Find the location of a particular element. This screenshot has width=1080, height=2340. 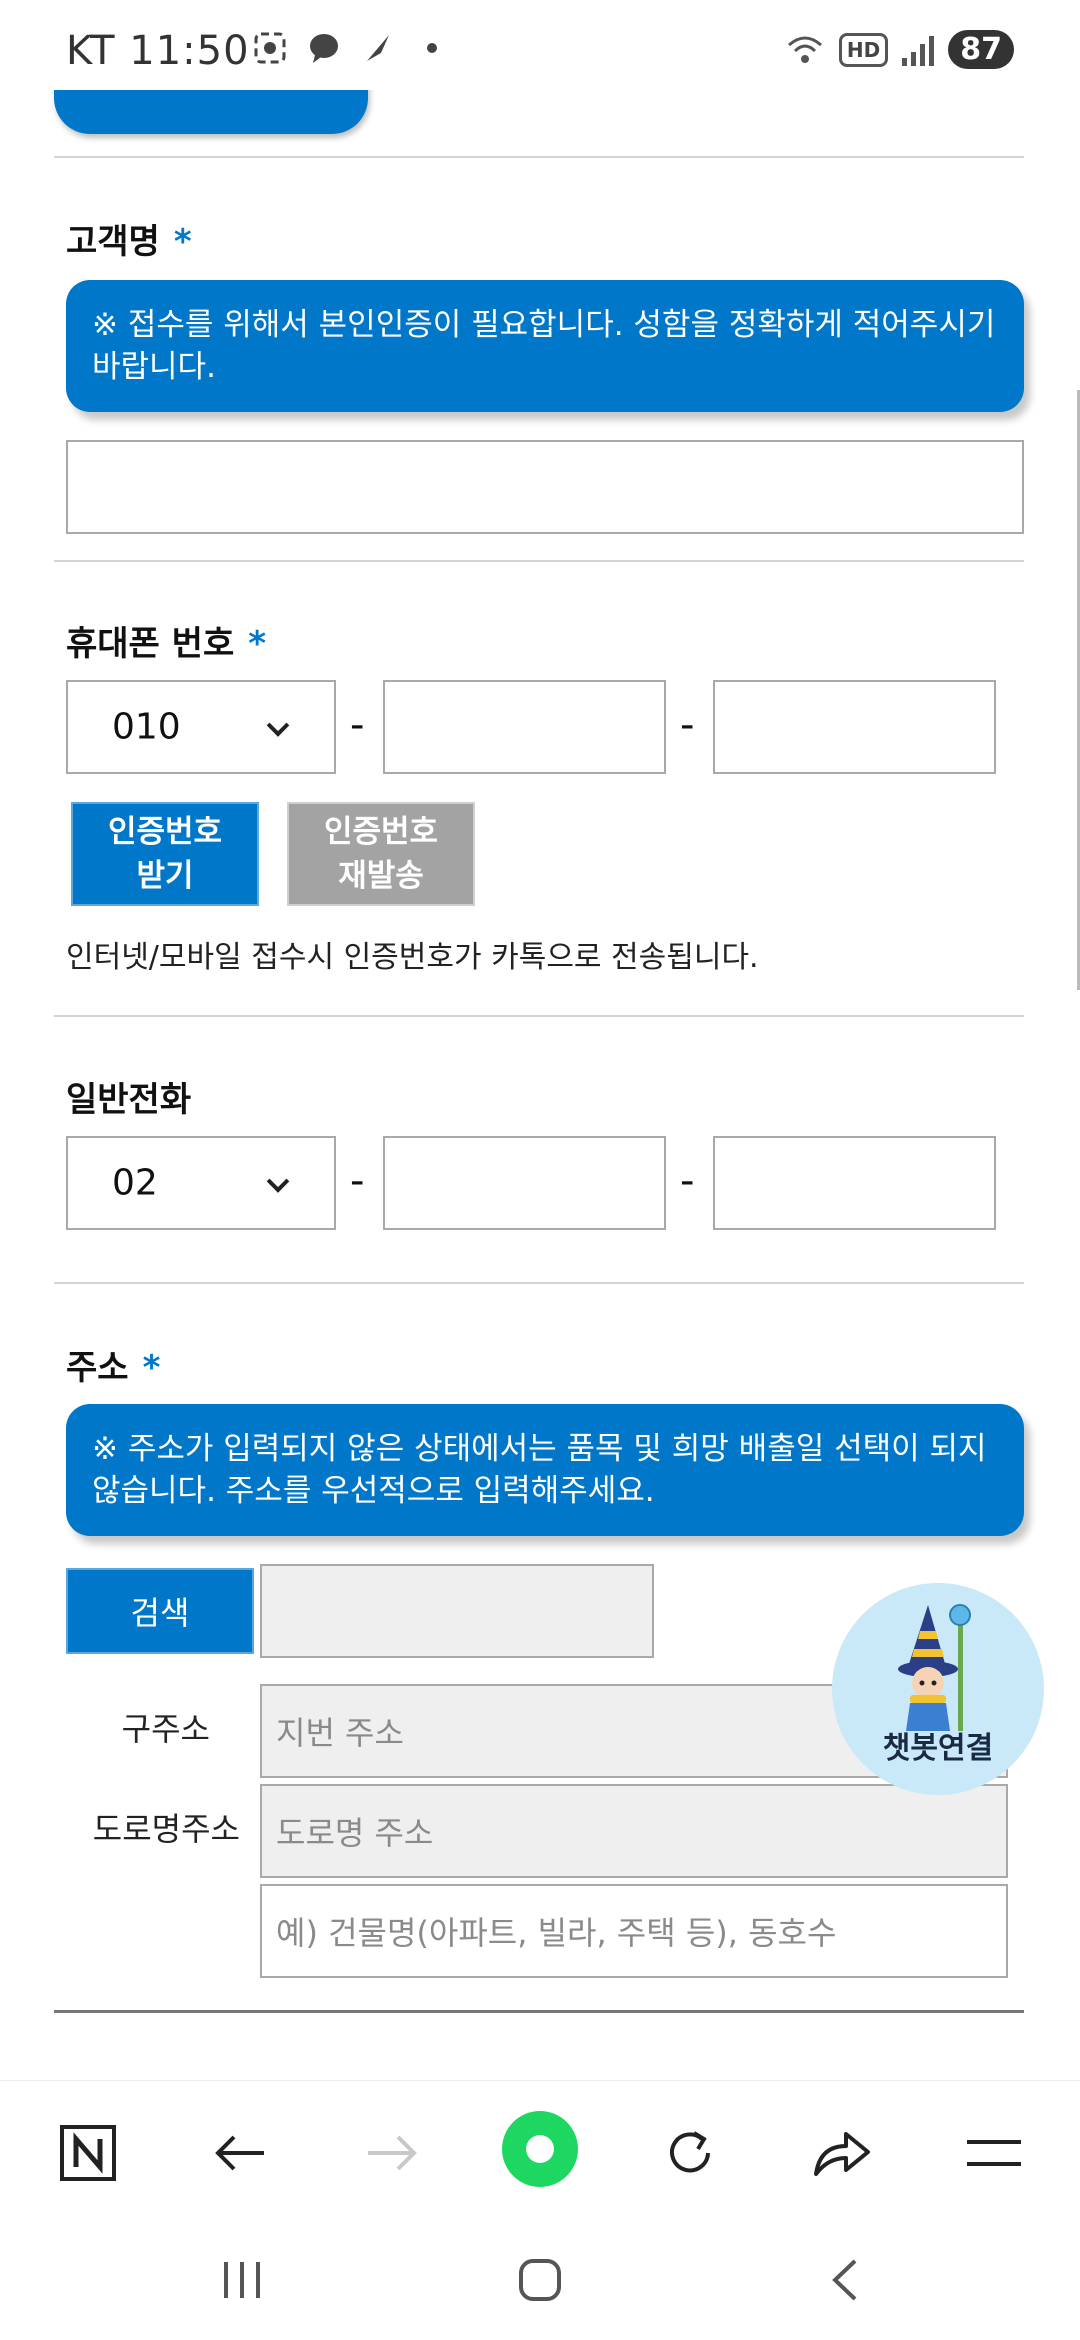

mobile-helper-text: 인터넷/모바일 접수시 인증번호가 카톡으로 전송됩니다. is located at coordinates (412, 957).